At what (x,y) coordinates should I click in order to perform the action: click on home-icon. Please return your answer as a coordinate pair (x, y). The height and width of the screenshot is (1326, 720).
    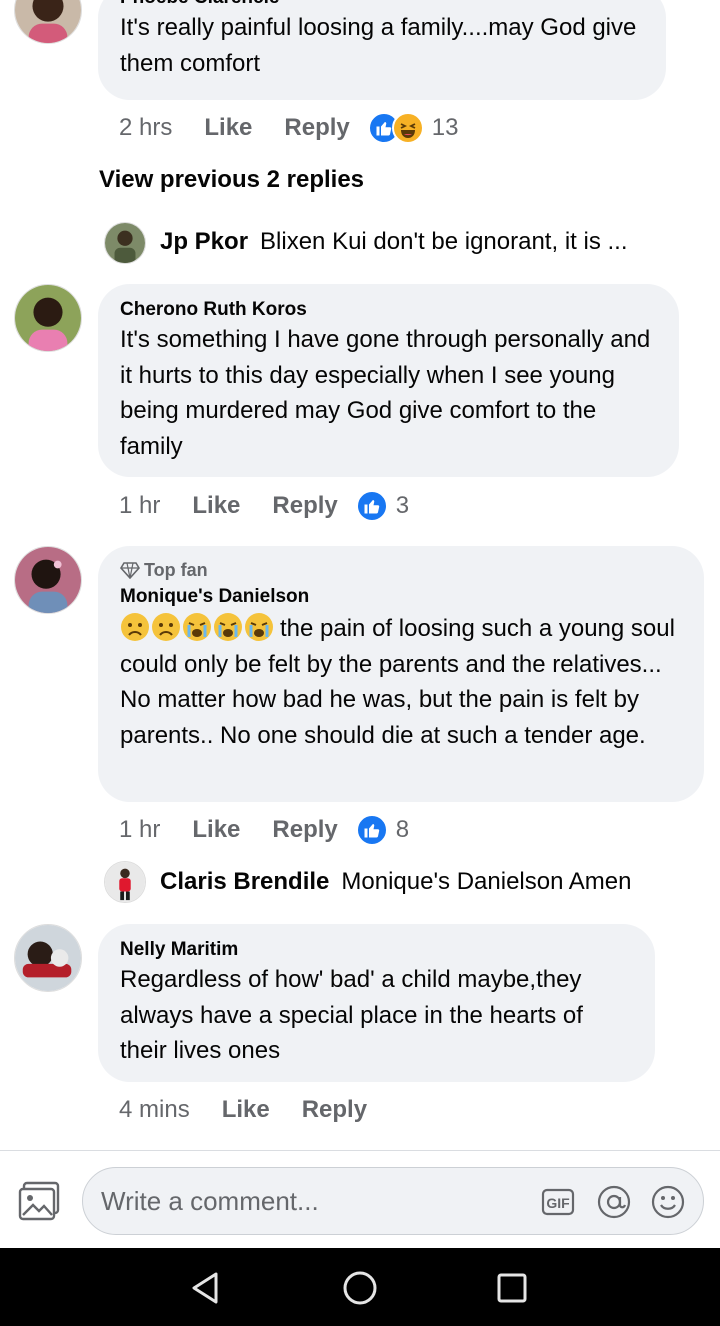
    Looking at the image, I should click on (360, 1288).